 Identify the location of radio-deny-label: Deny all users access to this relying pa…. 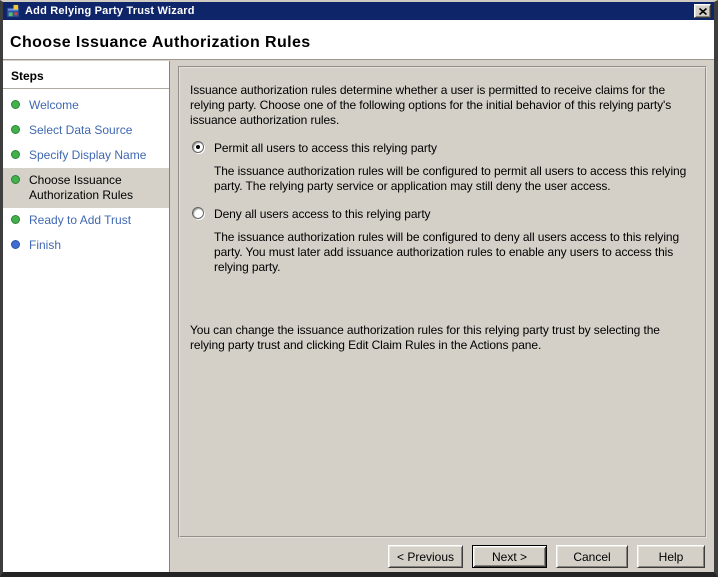
(322, 214).